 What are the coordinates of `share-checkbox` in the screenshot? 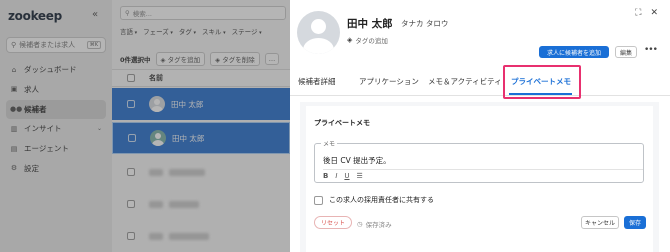 It's located at (318, 200).